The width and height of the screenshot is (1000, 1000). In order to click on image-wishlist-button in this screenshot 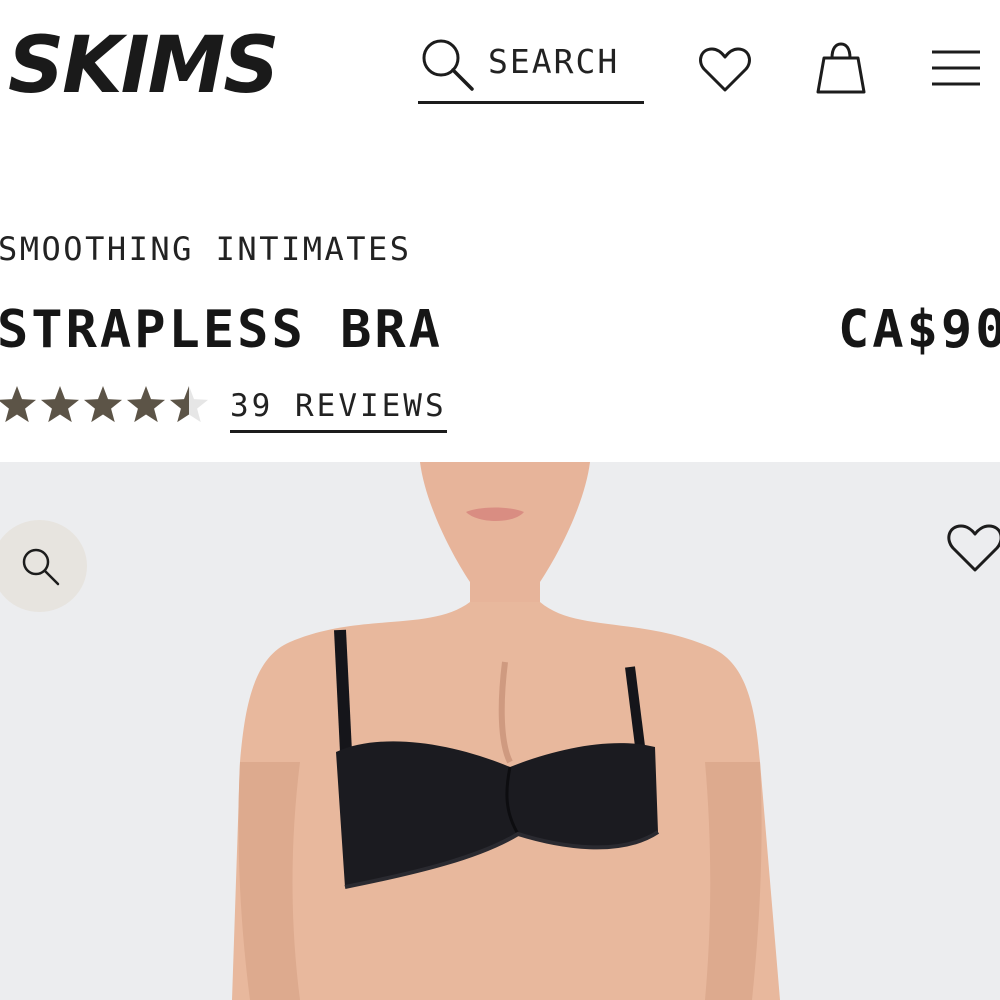, I will do `click(973, 548)`.